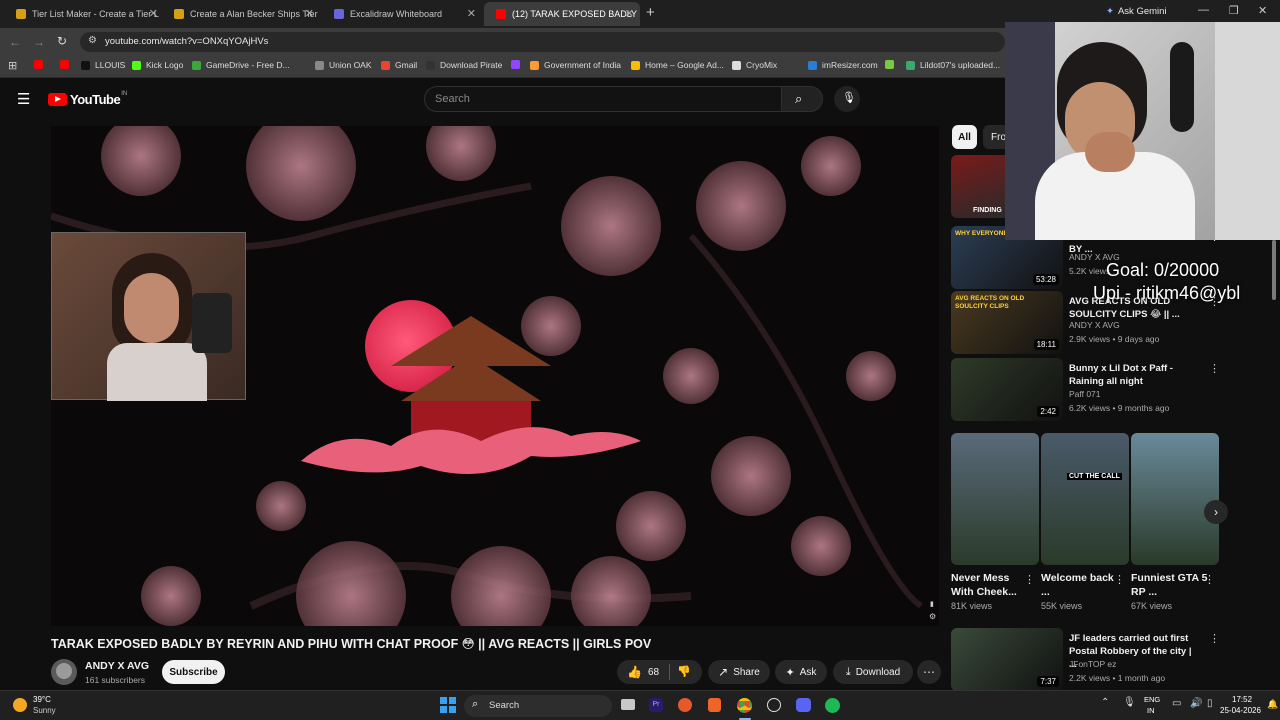 The image size is (1280, 720). I want to click on clock-time: 17:52, so click(1242, 699).